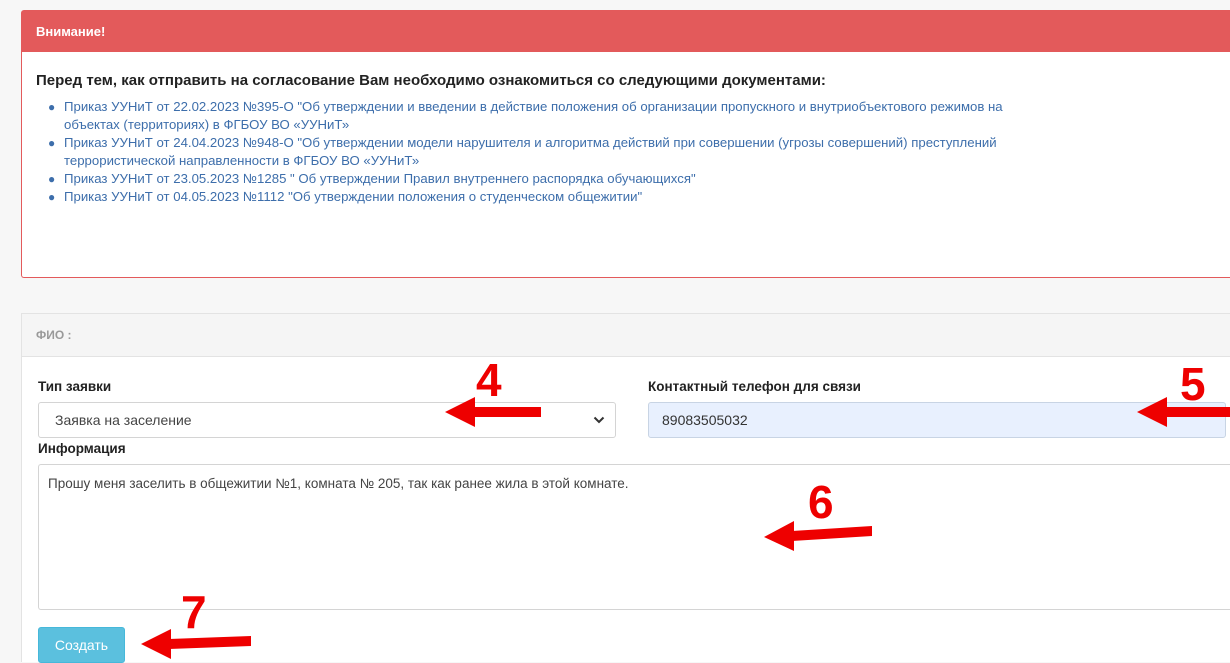 The height and width of the screenshot is (663, 1230). What do you see at coordinates (599, 420) in the screenshot?
I see `chevron-down-icon` at bounding box center [599, 420].